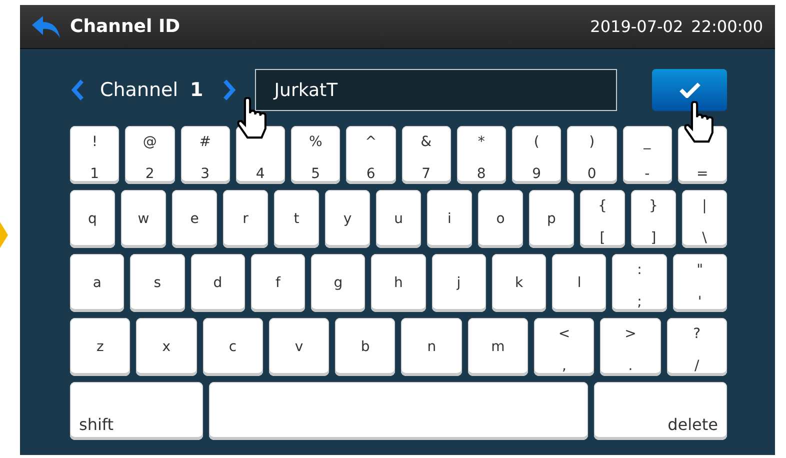 This screenshot has width=786, height=458. Describe the element at coordinates (143, 219) in the screenshot. I see `key: w` at that location.